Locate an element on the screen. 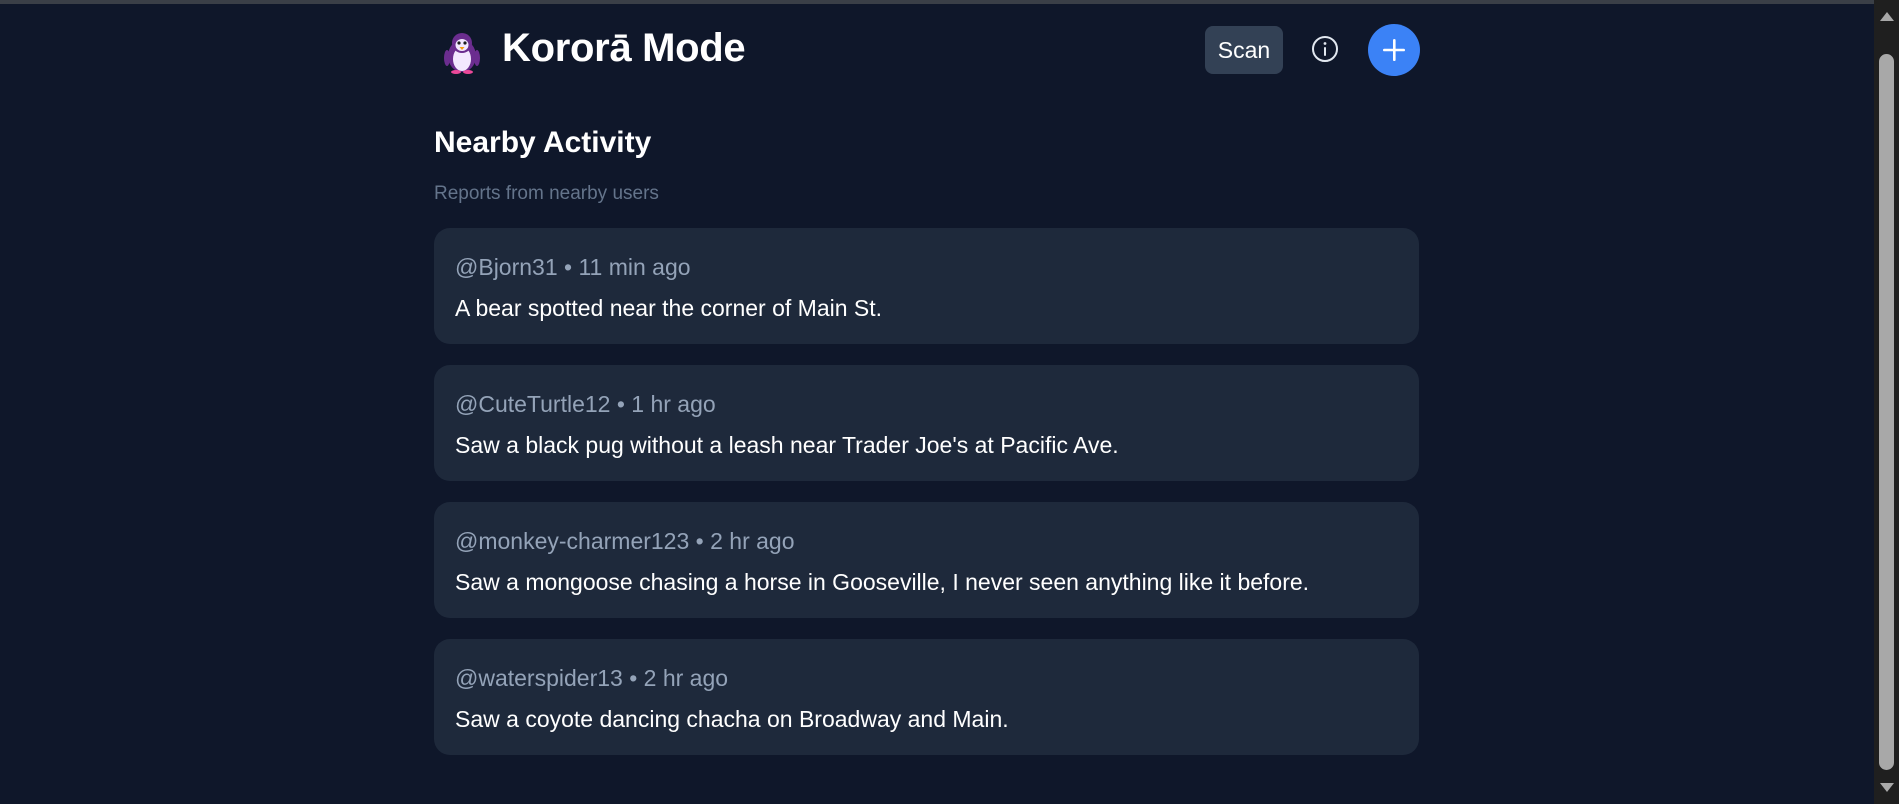 This screenshot has width=1899, height=804. scrollbar-thumb is located at coordinates (1886, 412).